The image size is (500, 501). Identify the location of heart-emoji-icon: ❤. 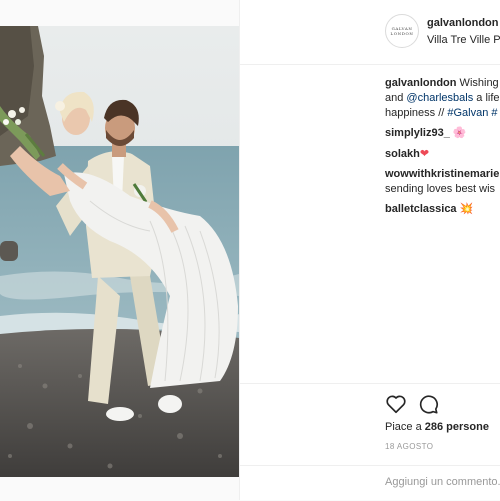
(424, 154).